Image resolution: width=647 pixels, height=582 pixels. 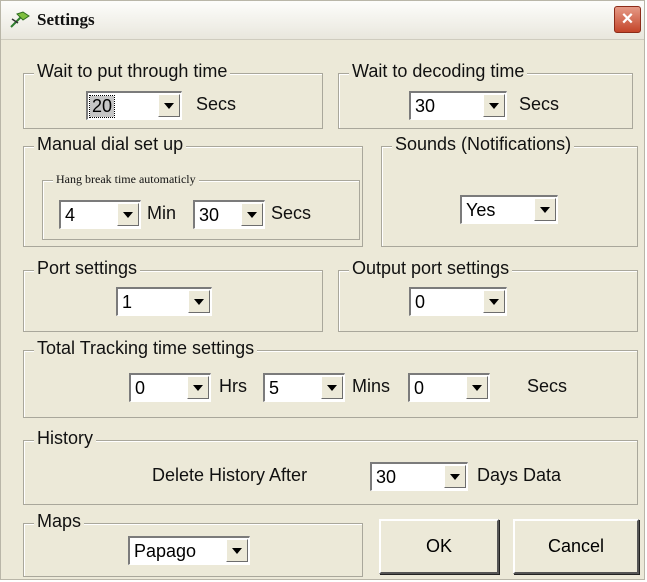 I want to click on output-port-group: Output port settings 0, so click(x=488, y=295).